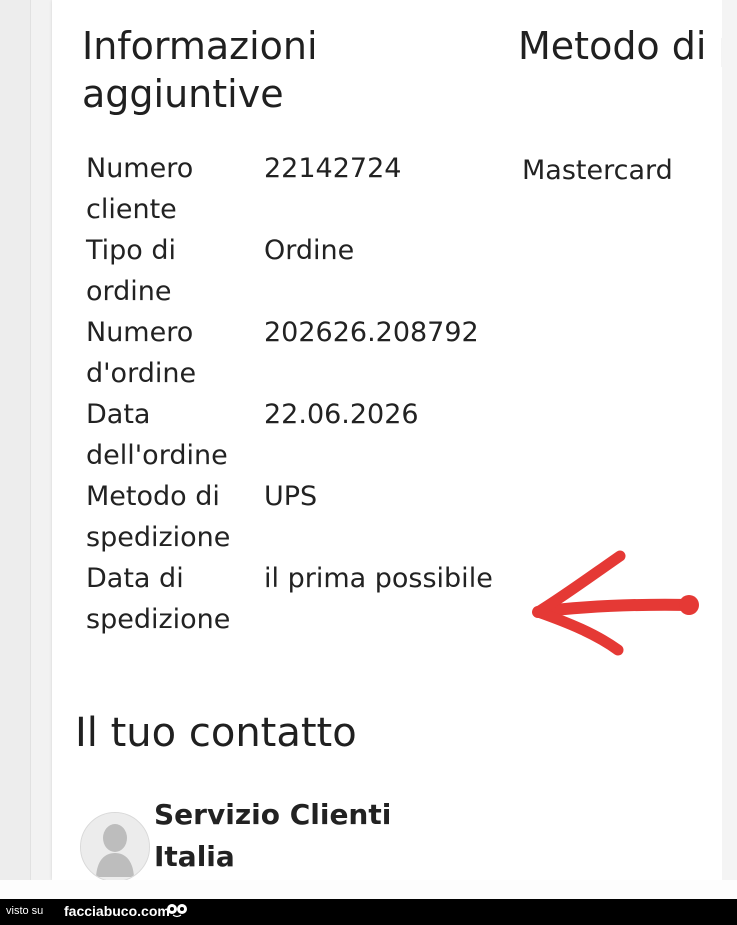  I want to click on info-value-shipping-date: il prima possibile, so click(378, 578).